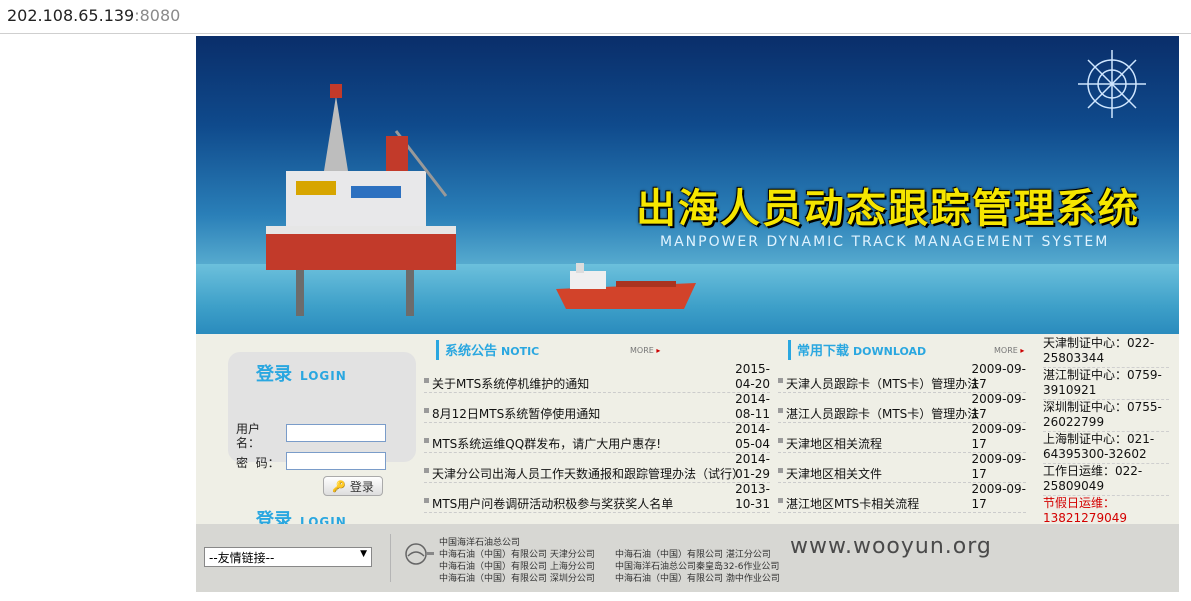 The height and width of the screenshot is (601, 1191). I want to click on download-more-link: MORE ▸, so click(1009, 350).